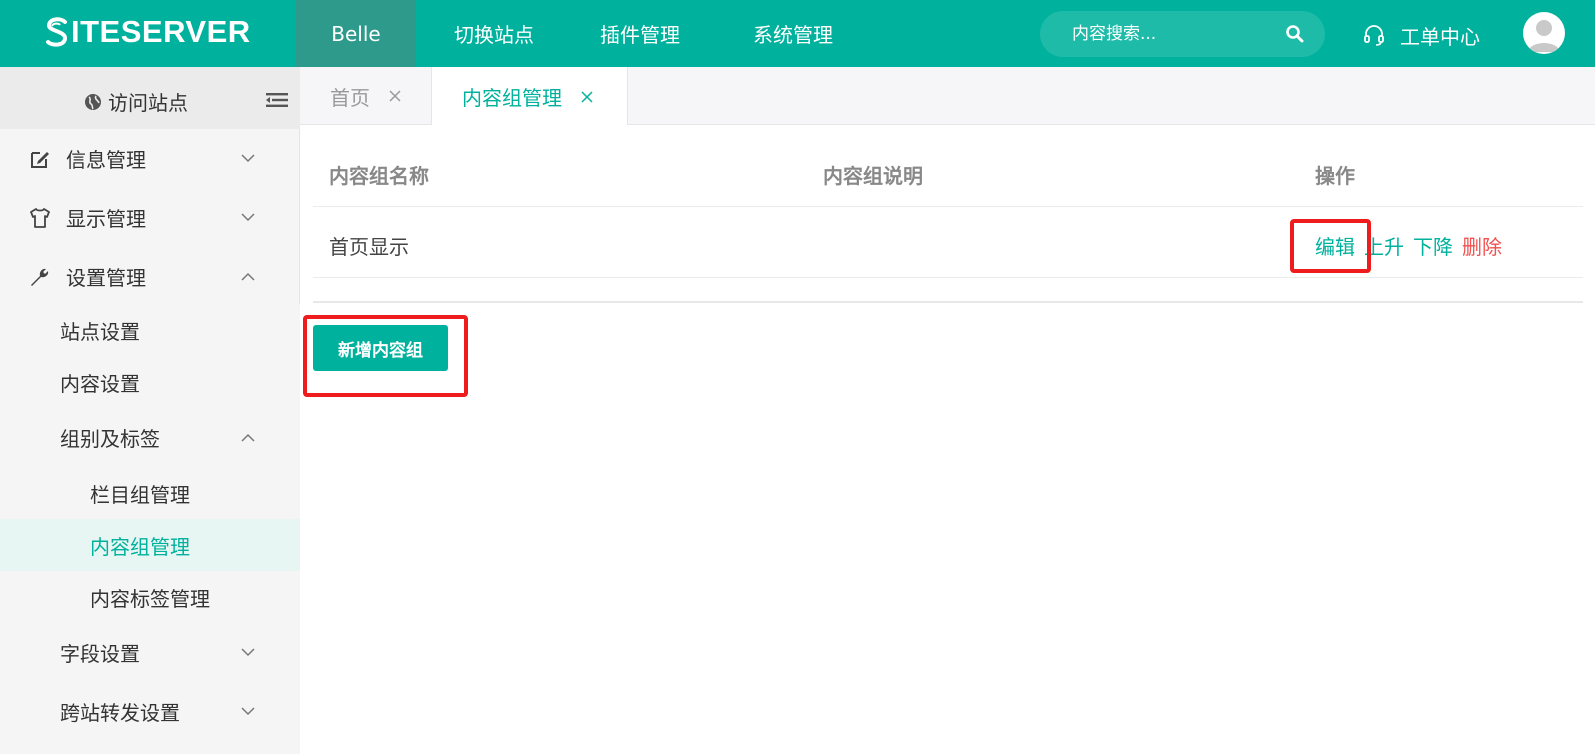 The width and height of the screenshot is (1595, 754). I want to click on search-icon, so click(1295, 34).